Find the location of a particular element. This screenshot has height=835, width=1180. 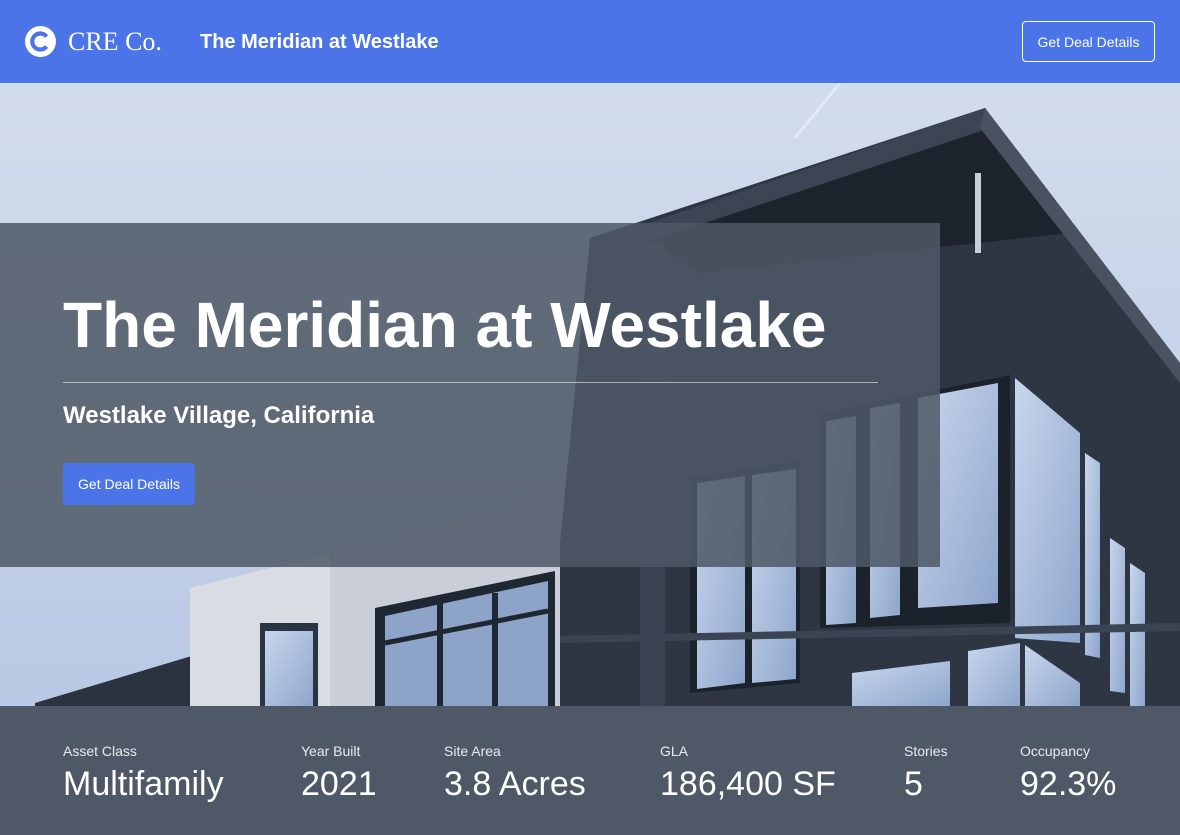

stat-gla: GLA 186,400 SF is located at coordinates (748, 774).